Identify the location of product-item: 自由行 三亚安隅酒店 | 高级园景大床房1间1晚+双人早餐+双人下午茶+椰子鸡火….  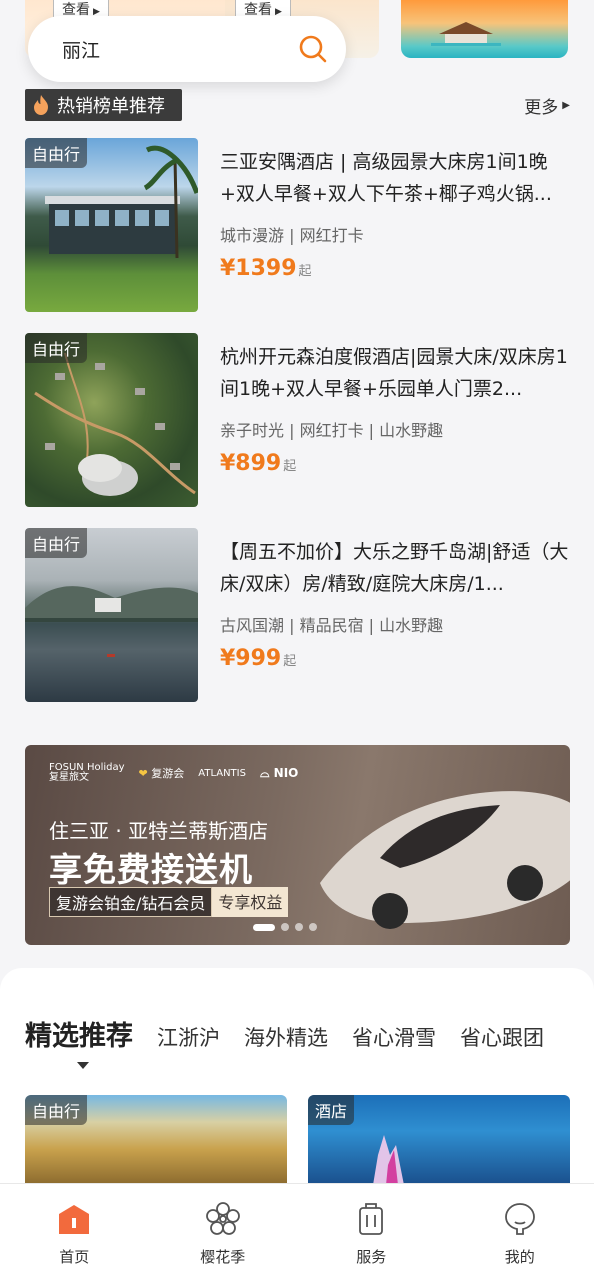
(297, 225).